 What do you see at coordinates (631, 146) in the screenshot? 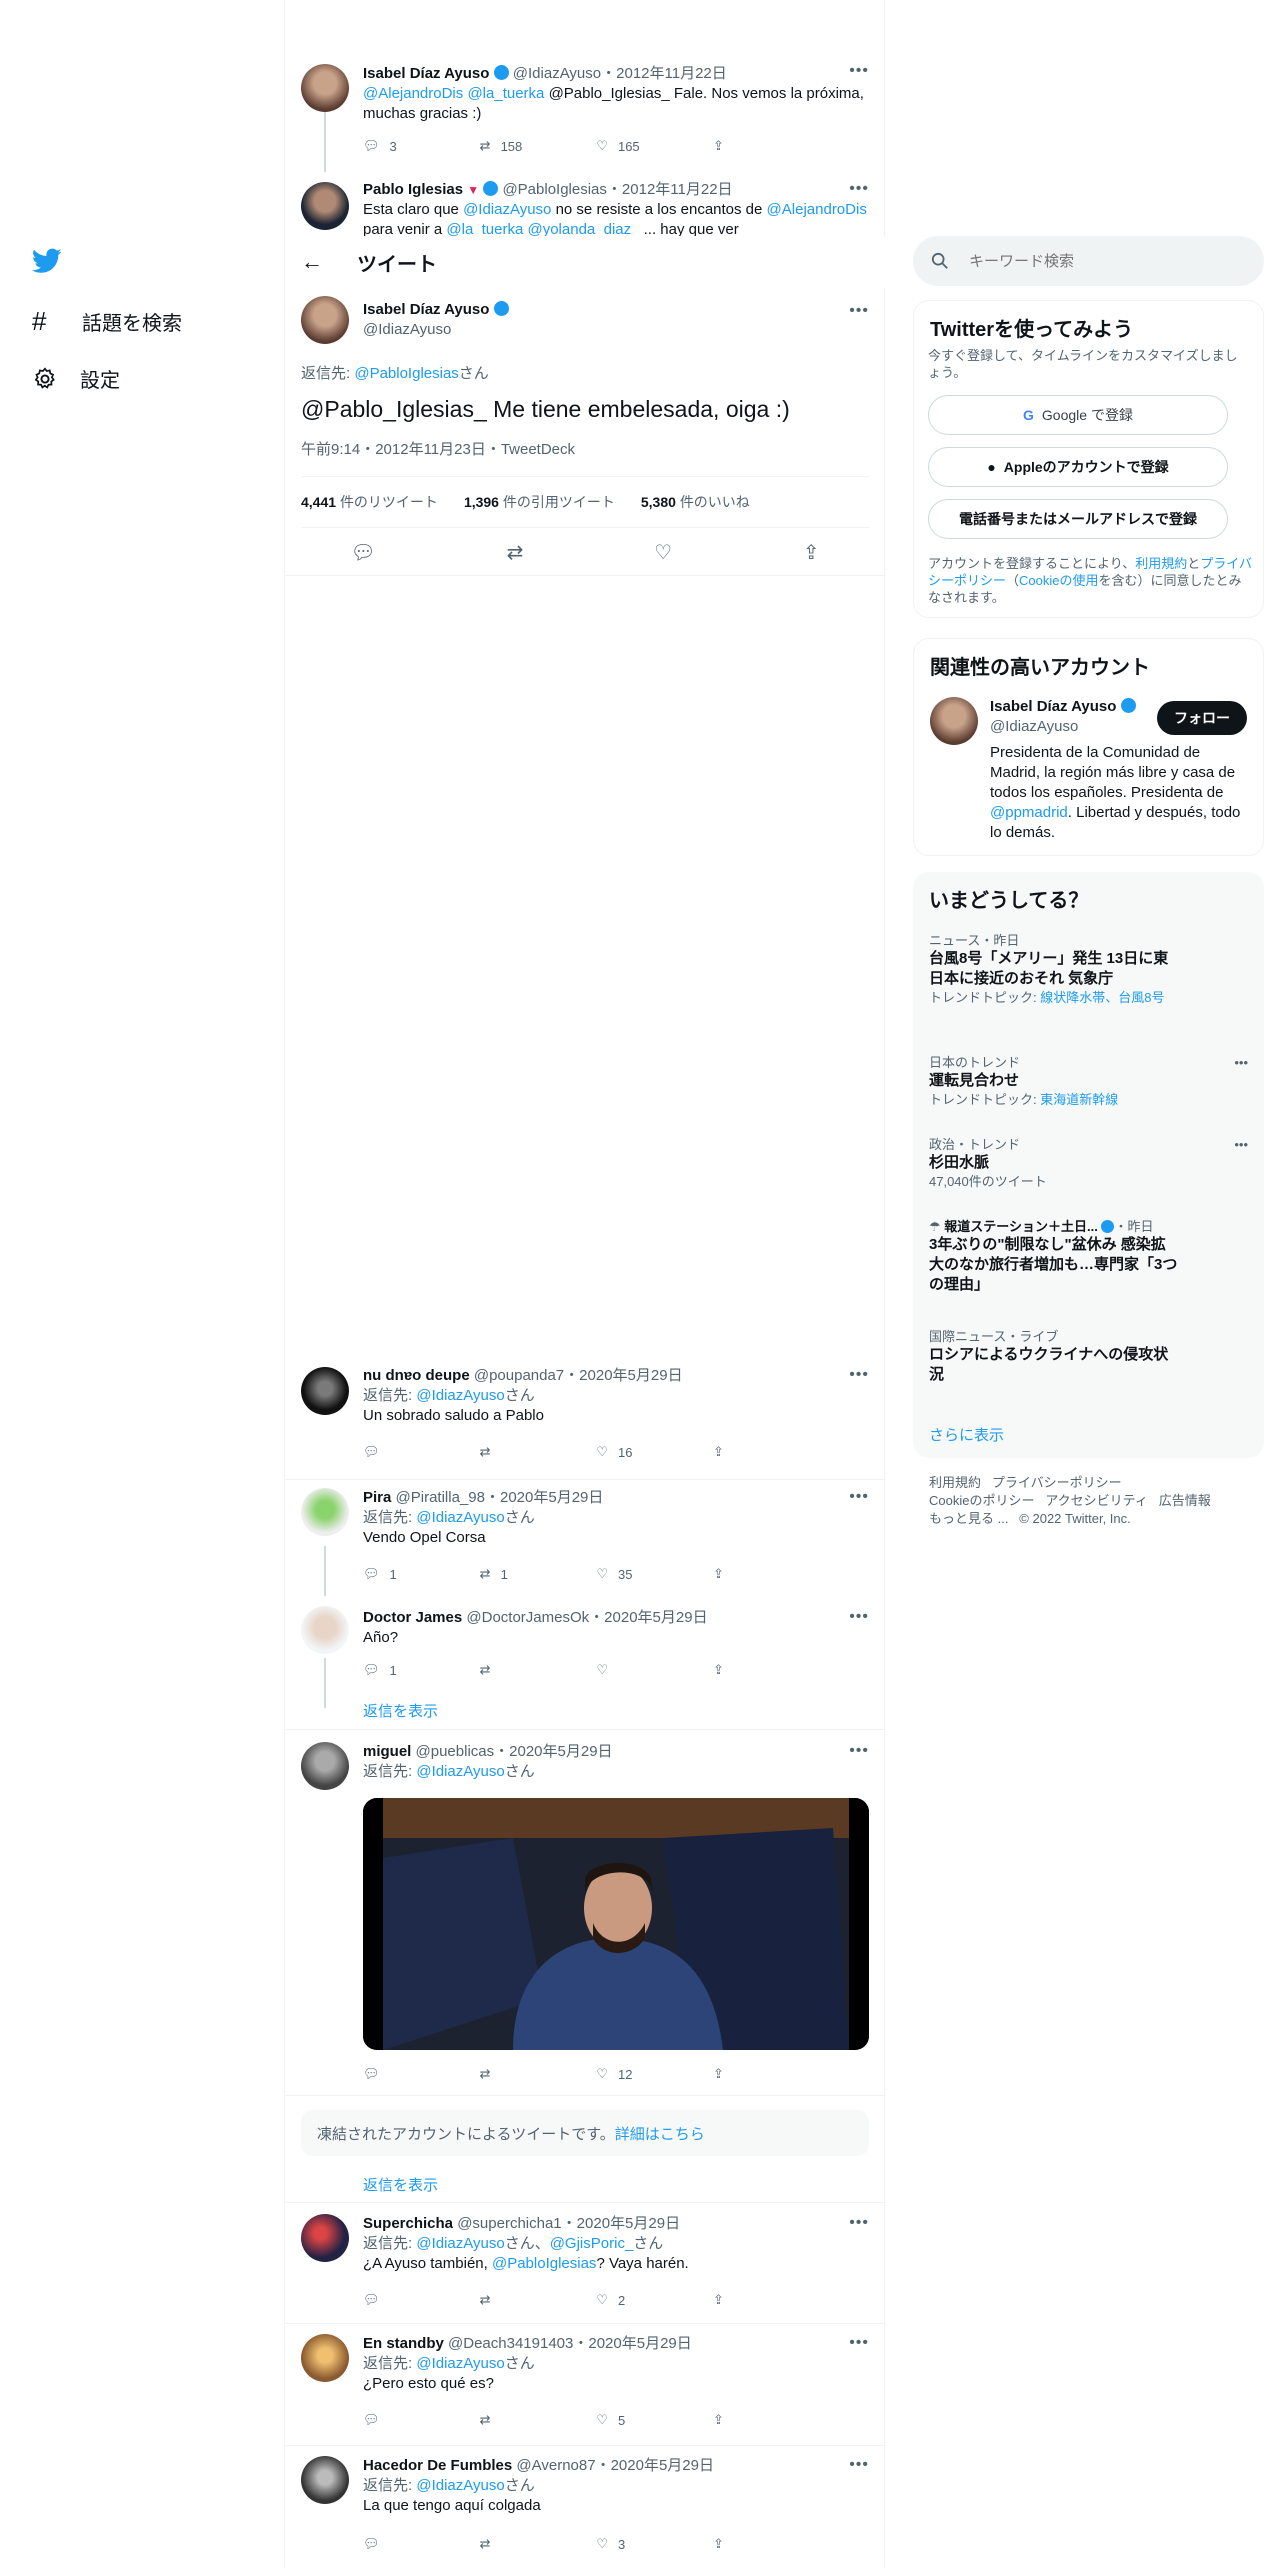
I see `like-button: ♡ 165` at bounding box center [631, 146].